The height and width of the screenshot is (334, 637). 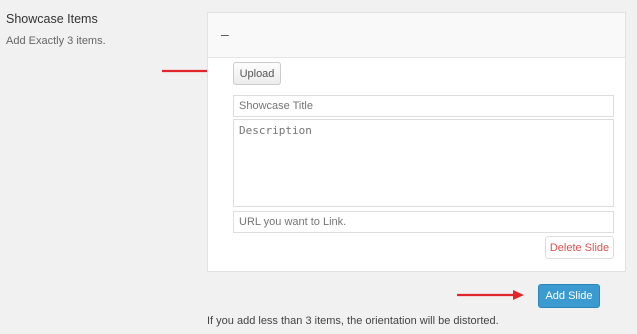 I want to click on right-arrow-icon, so click(x=490, y=295).